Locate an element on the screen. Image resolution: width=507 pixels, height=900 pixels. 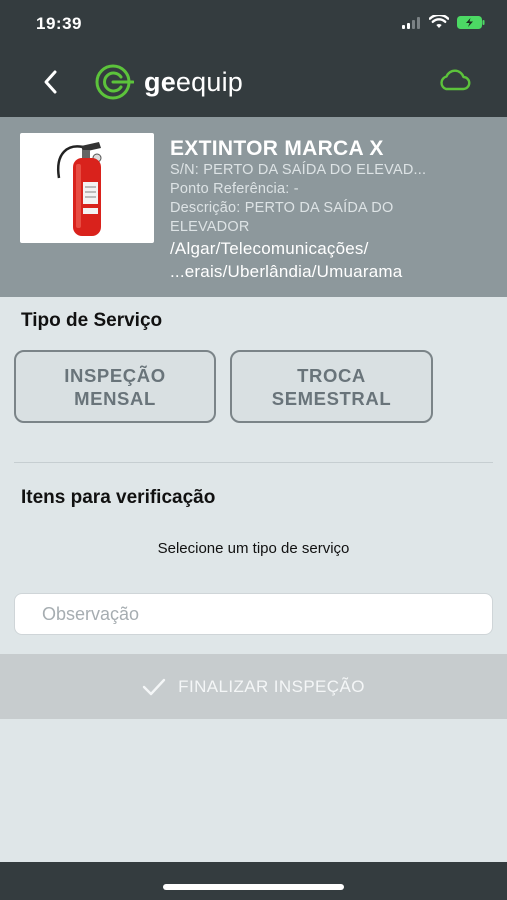
observation-input is located at coordinates (253, 614).